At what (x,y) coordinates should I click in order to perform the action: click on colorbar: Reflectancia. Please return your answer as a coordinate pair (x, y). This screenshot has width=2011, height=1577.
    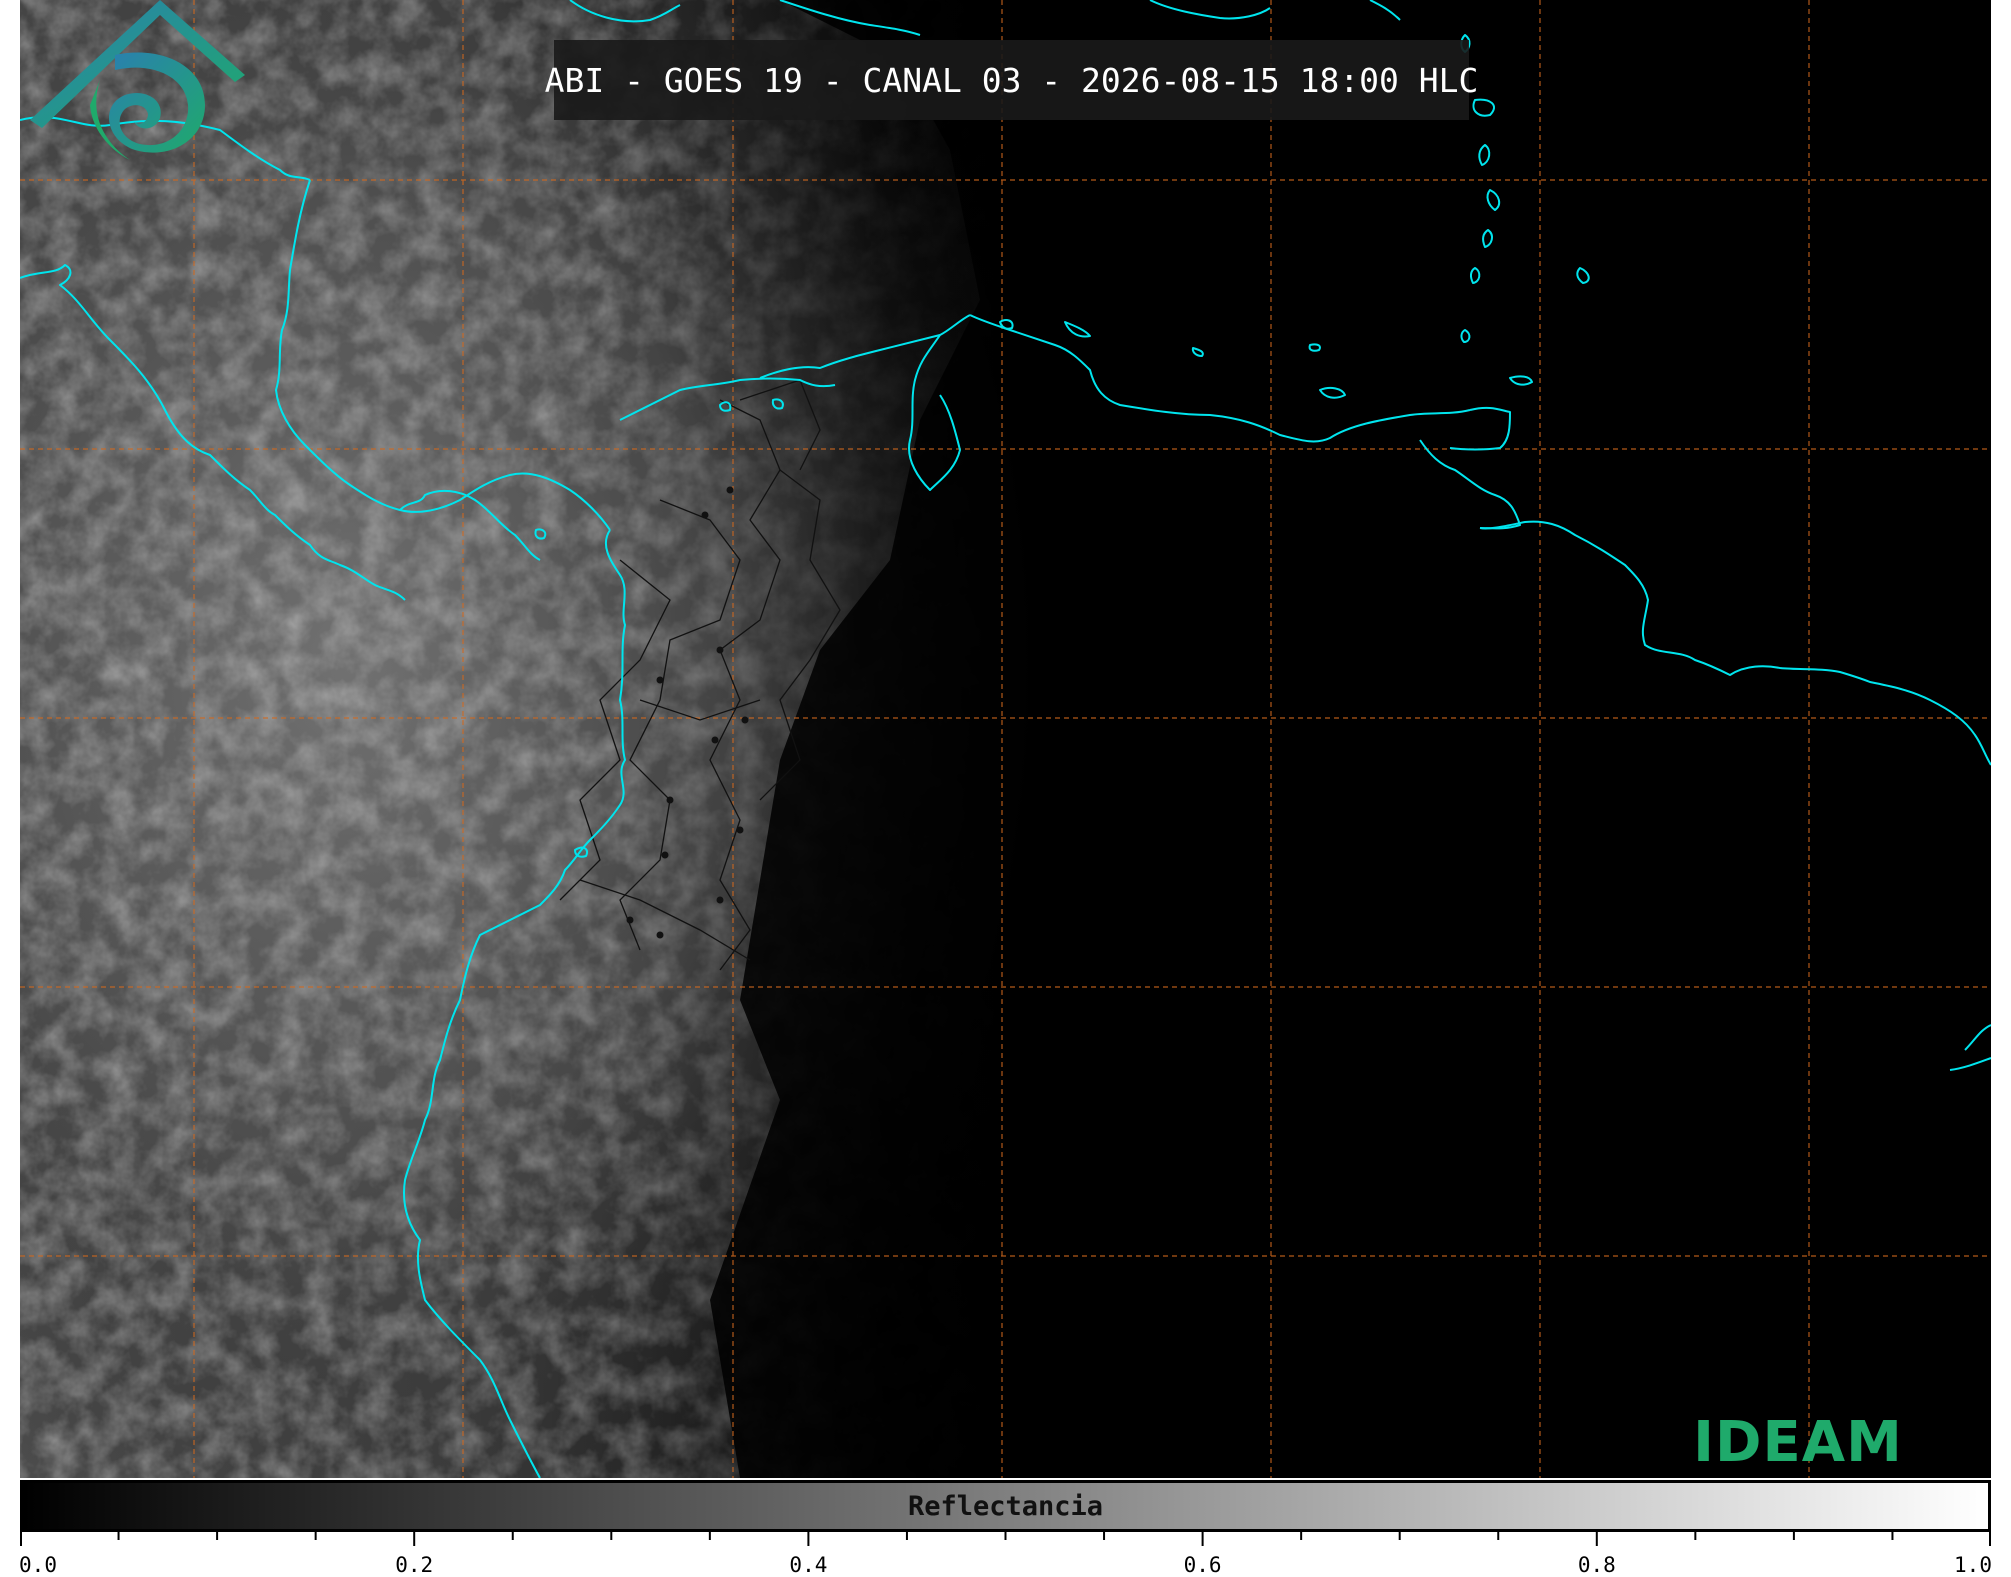
    Looking at the image, I should click on (1005, 1506).